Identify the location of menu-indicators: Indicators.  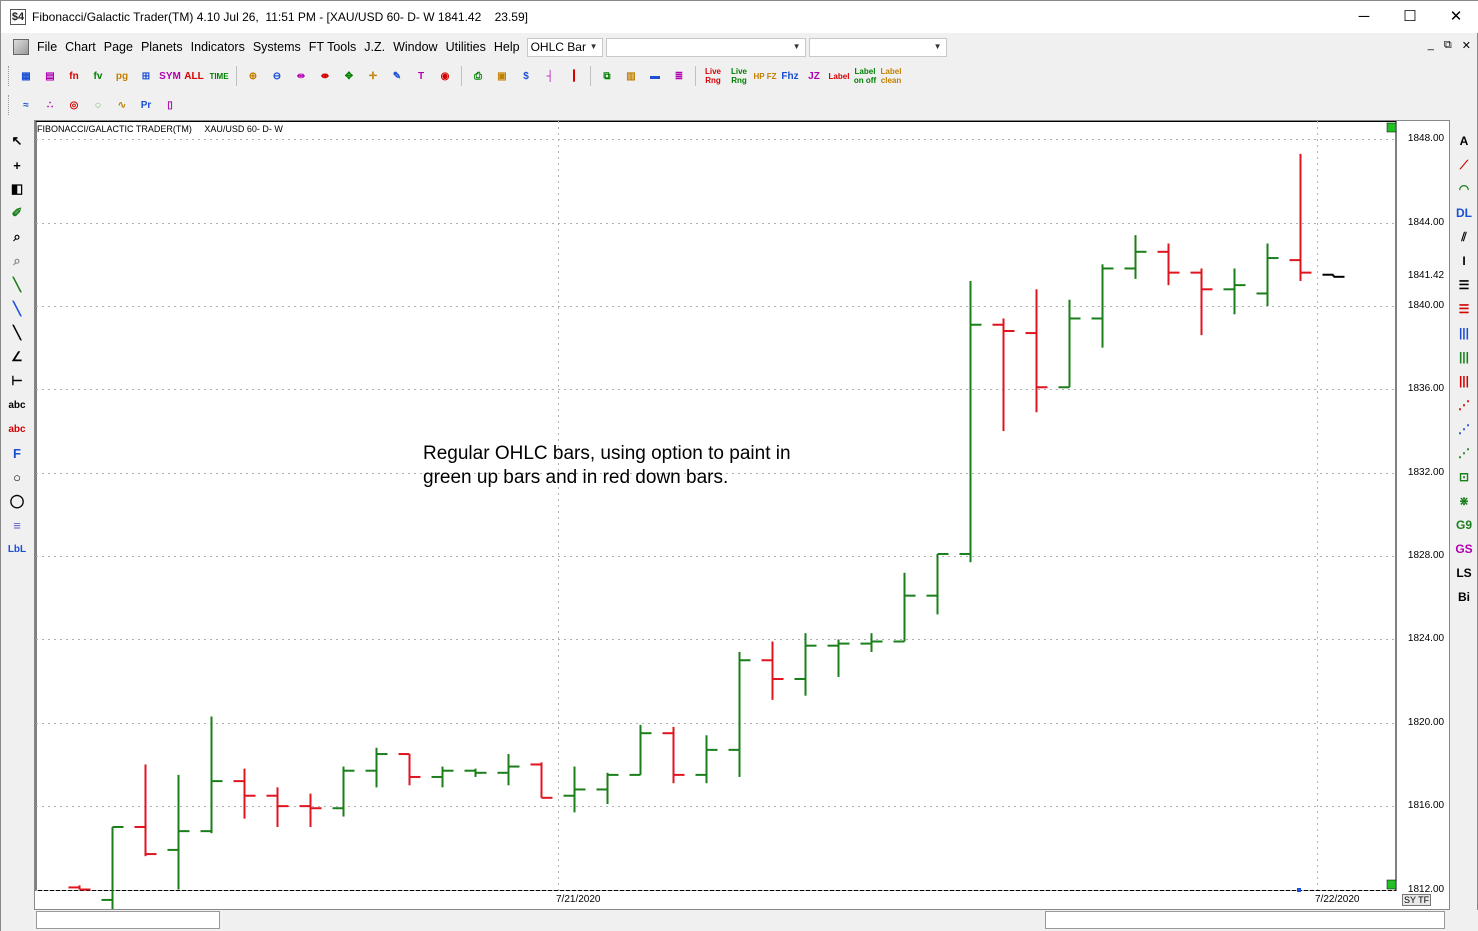
(218, 47).